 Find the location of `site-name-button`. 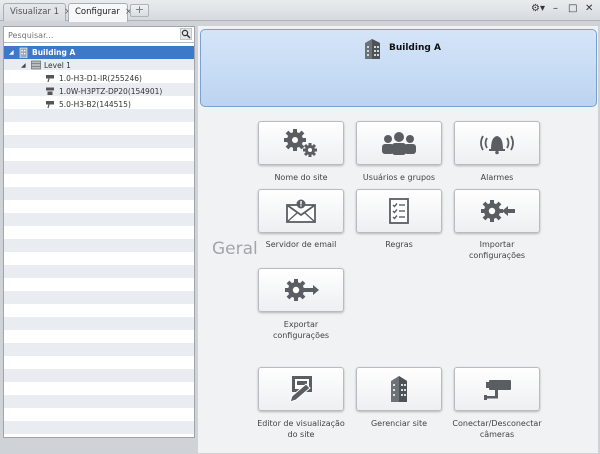

site-name-button is located at coordinates (301, 143).